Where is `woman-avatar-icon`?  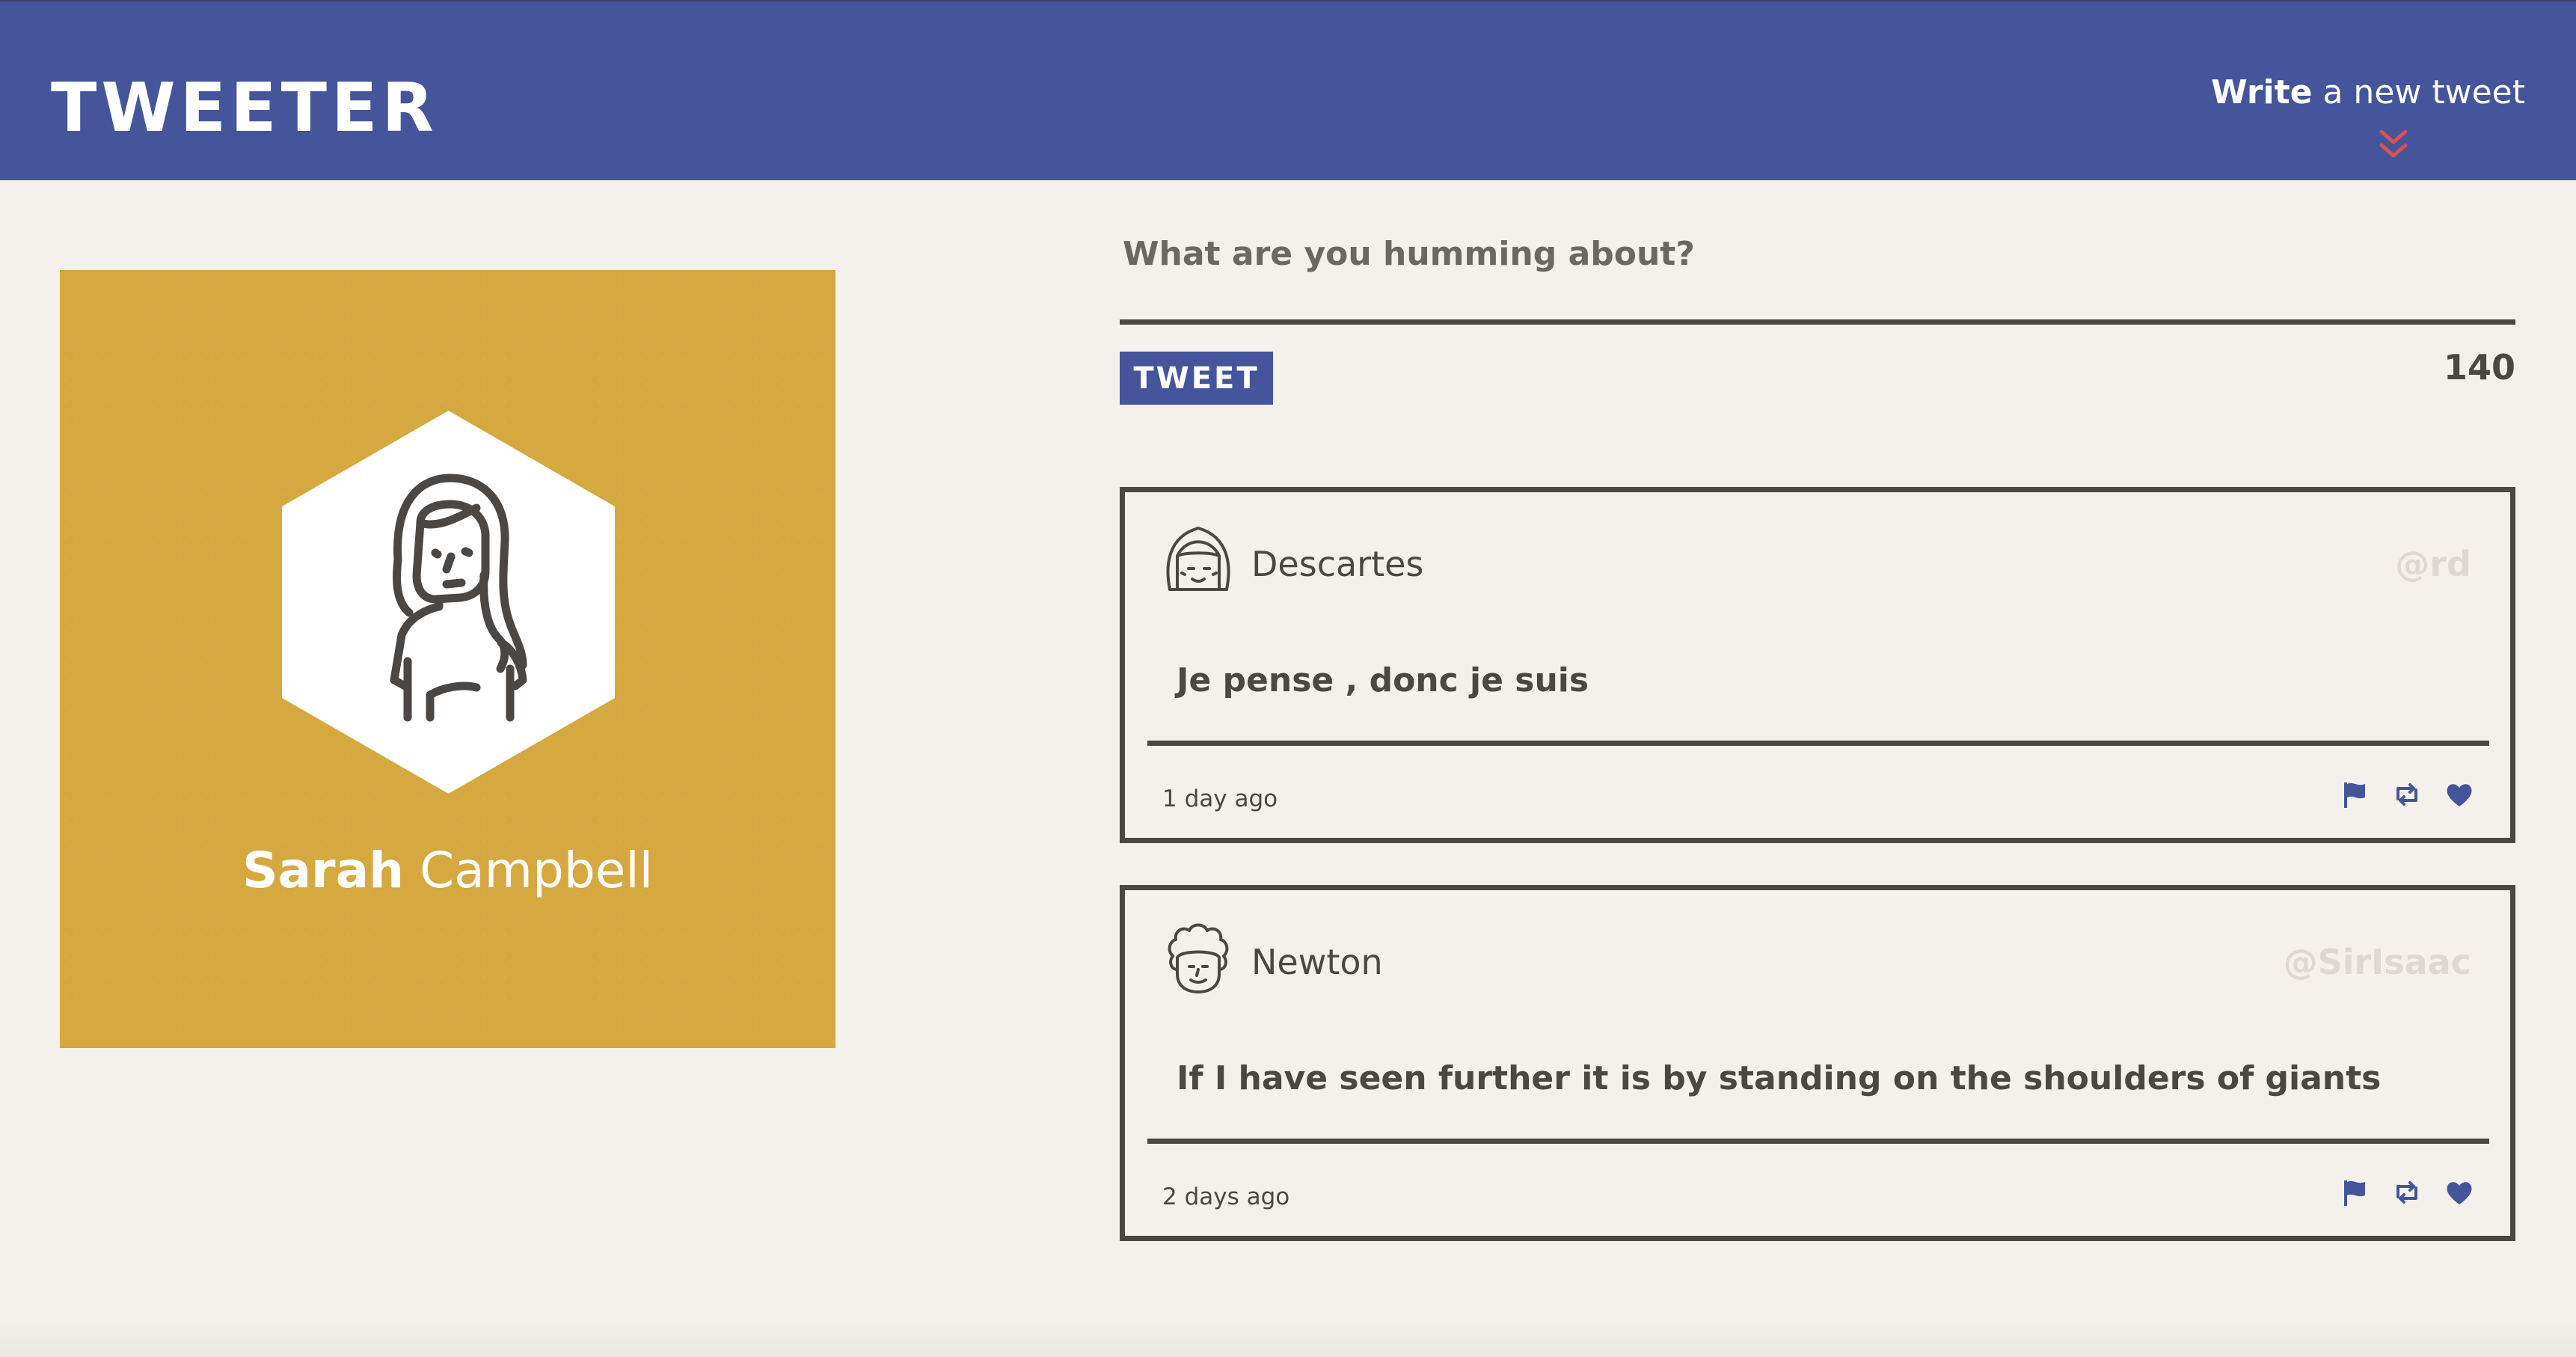
woman-avatar-icon is located at coordinates (448, 602).